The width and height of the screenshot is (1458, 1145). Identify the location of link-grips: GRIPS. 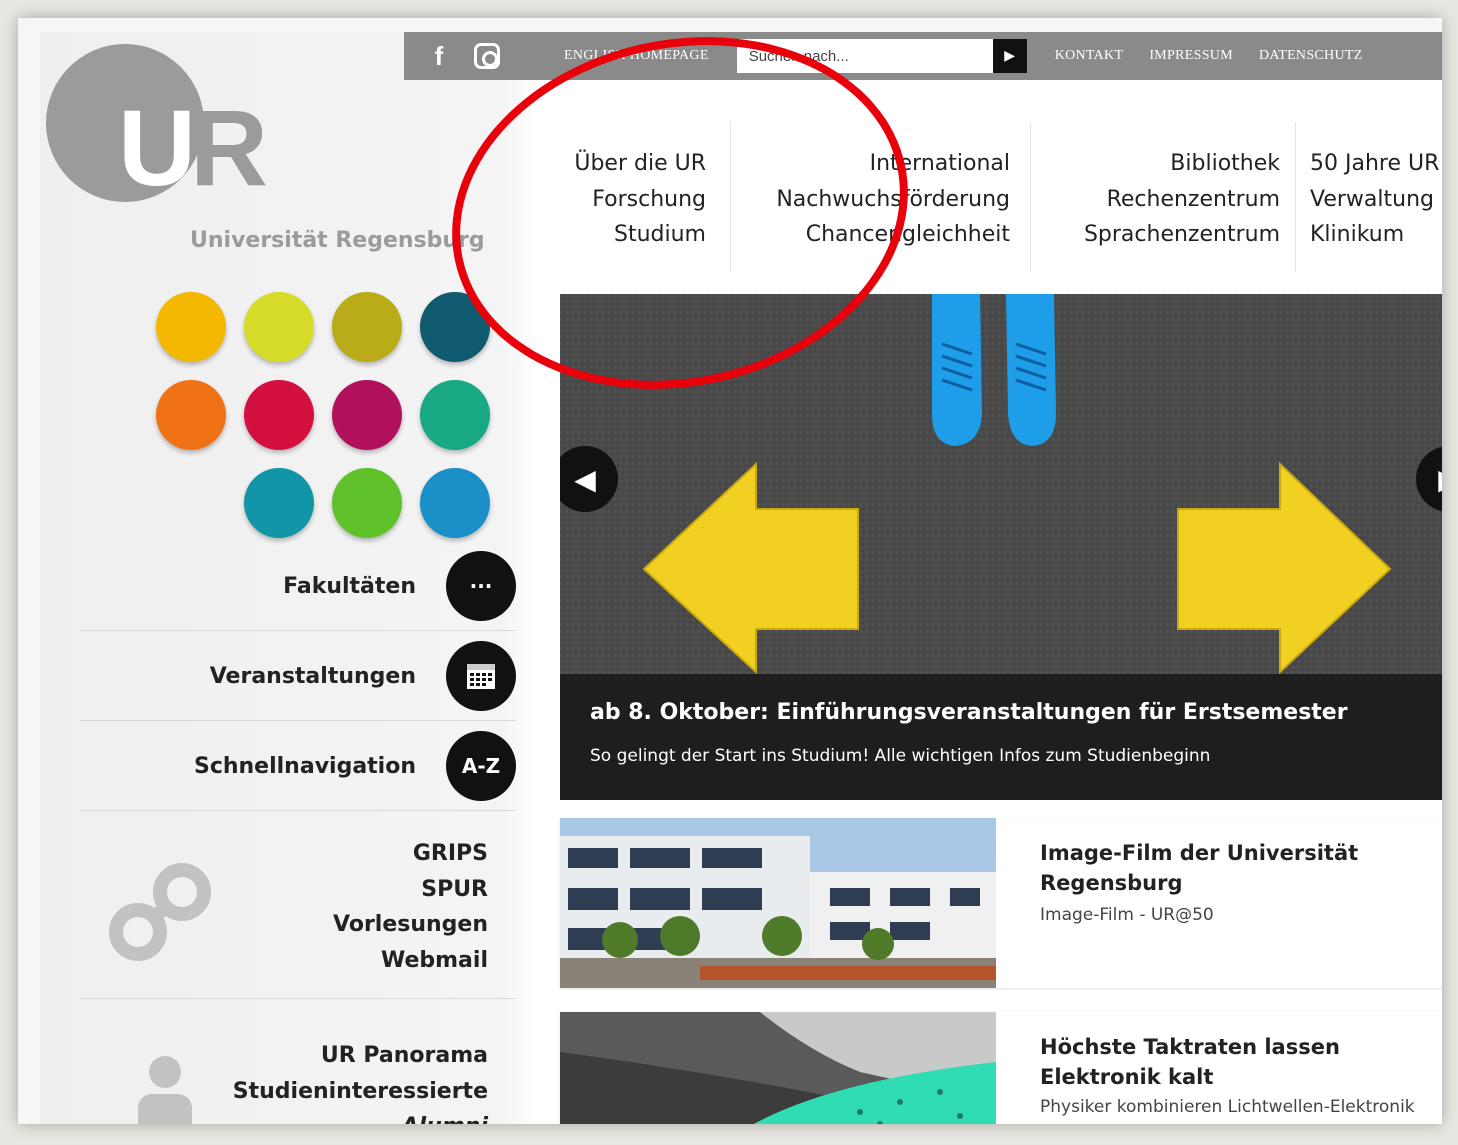
(410, 854).